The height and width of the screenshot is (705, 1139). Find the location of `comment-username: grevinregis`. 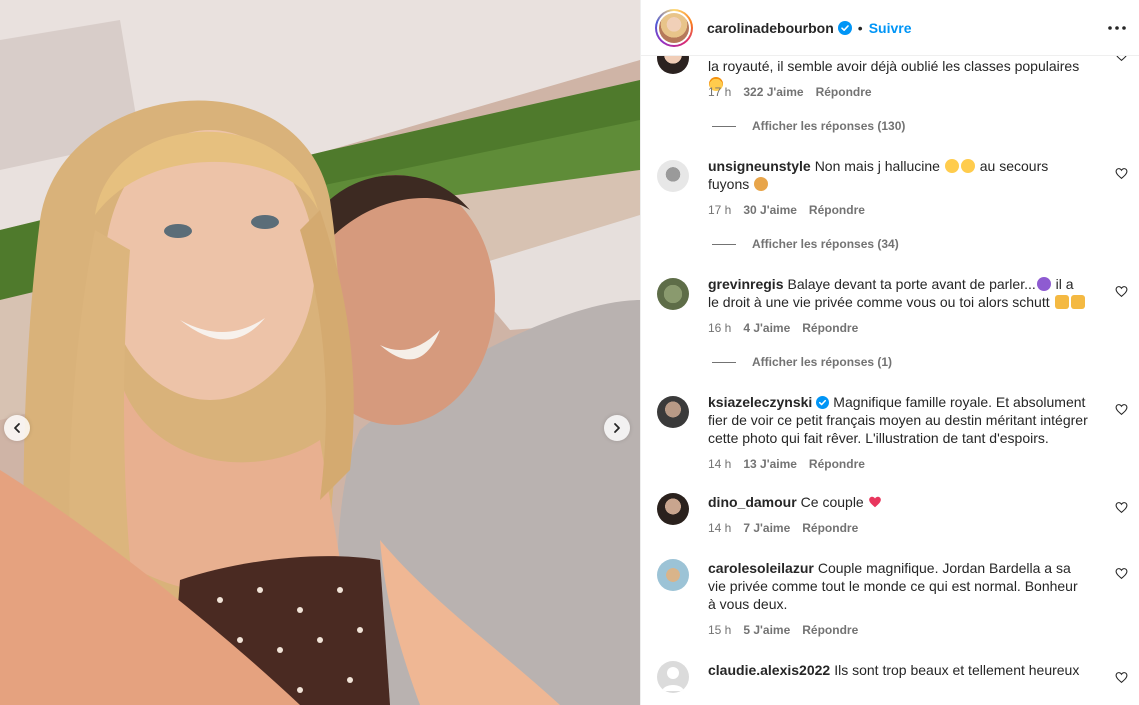

comment-username: grevinregis is located at coordinates (745, 284).